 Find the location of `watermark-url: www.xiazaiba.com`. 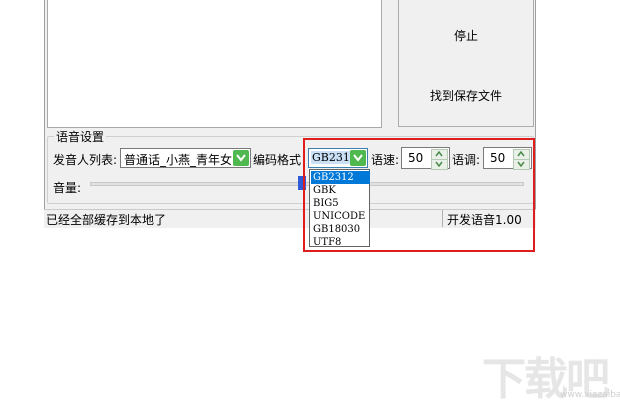

watermark-url: www.xiazaiba.com is located at coordinates (590, 395).